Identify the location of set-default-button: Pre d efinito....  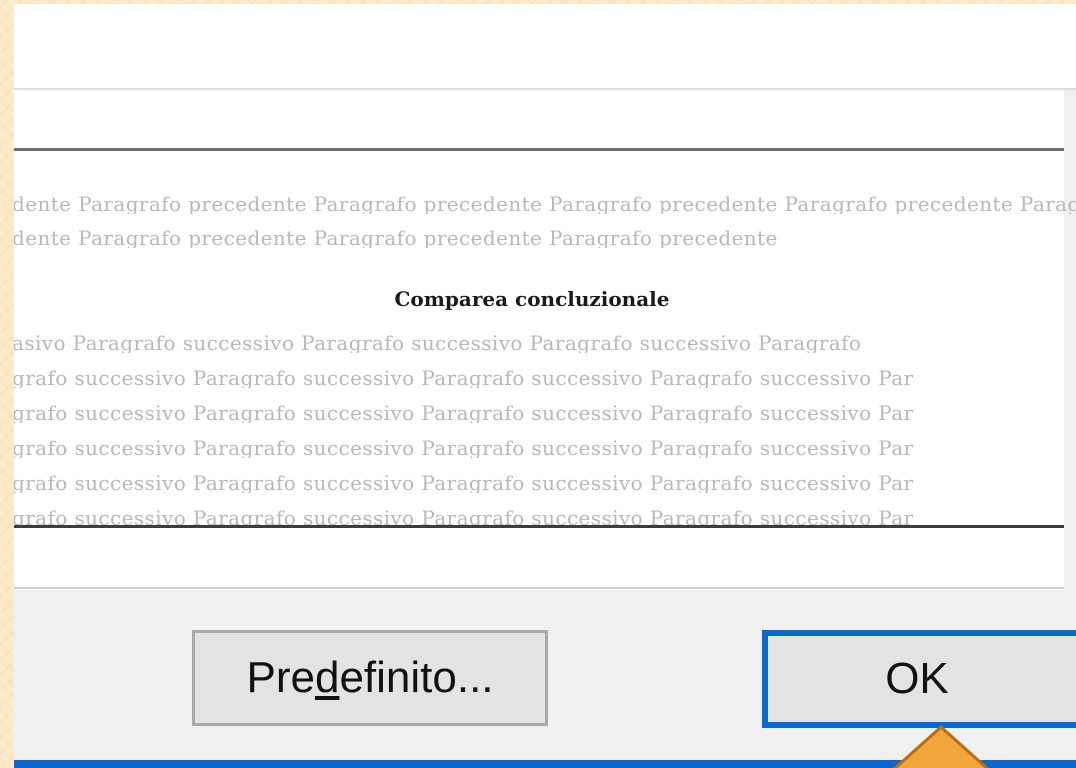
(370, 678).